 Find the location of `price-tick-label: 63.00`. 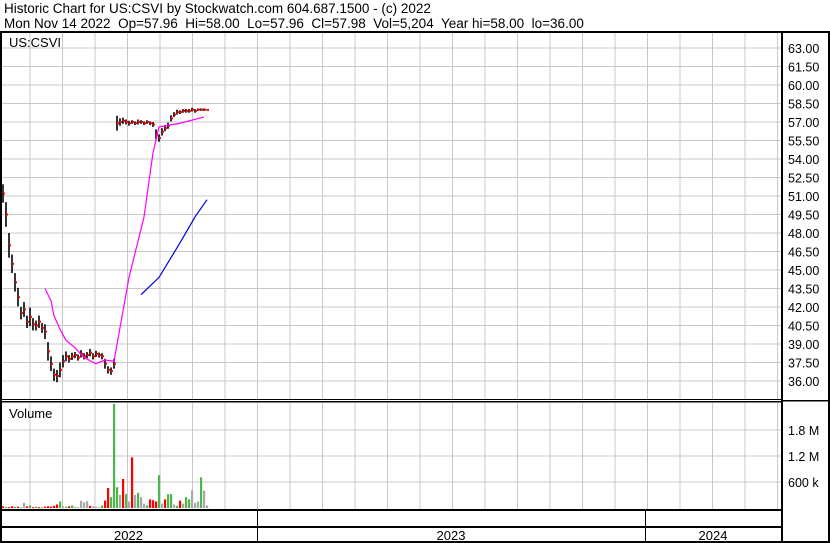

price-tick-label: 63.00 is located at coordinates (803, 49).